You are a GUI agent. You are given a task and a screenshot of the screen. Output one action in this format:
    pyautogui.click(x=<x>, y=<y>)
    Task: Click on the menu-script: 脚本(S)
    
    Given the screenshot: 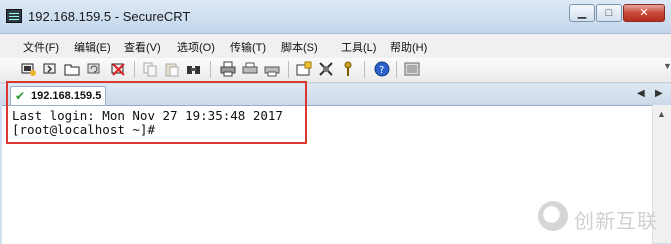 What is the action you would take?
    pyautogui.click(x=299, y=47)
    